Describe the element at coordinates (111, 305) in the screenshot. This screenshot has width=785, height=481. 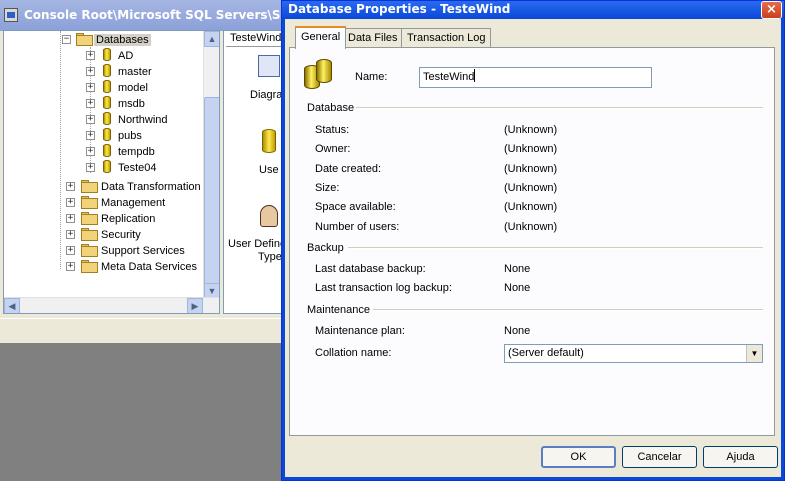
I see `tree-horizontal-scrollbar: ◀ ▶` at that location.